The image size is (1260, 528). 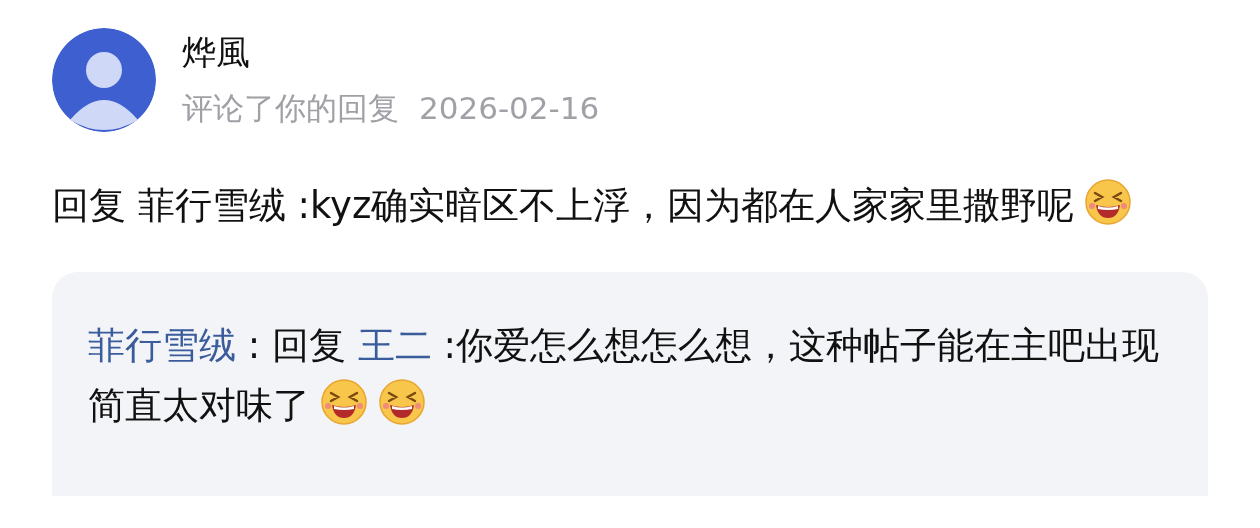 What do you see at coordinates (509, 108) in the screenshot?
I see `date-text: 2026-02-16` at bounding box center [509, 108].